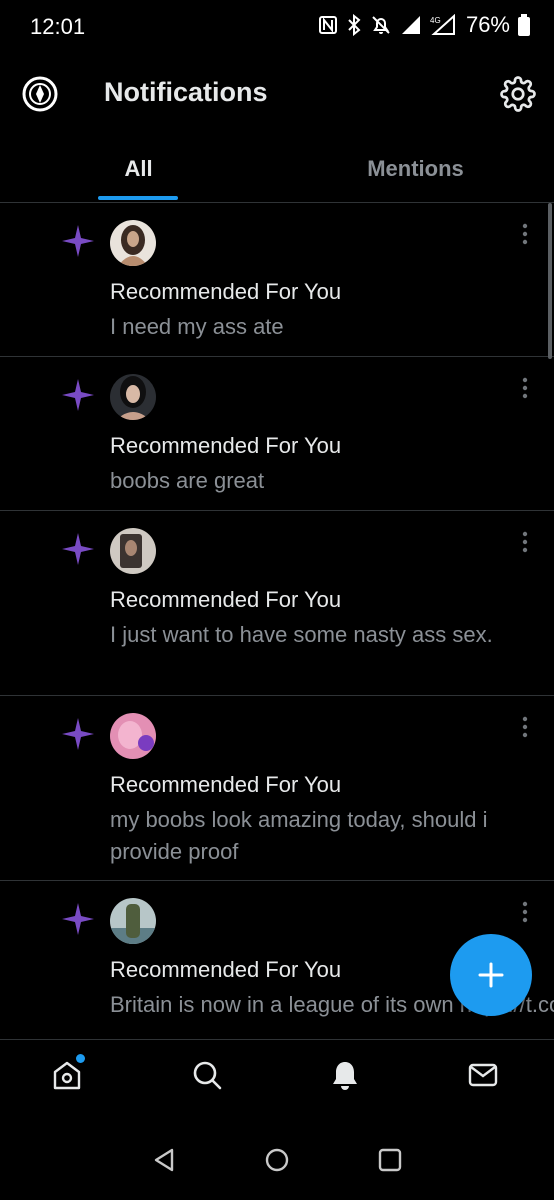 This screenshot has width=554, height=1200. I want to click on tab-bar: All Mentions, so click(277, 170).